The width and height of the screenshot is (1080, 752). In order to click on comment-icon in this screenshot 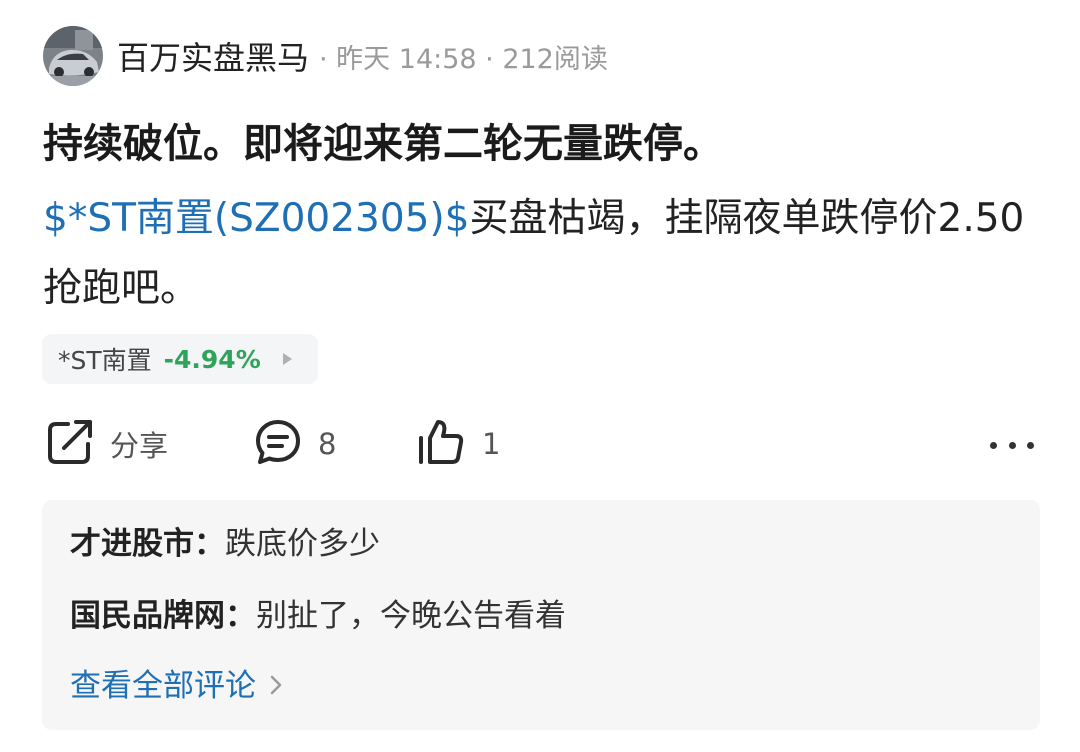, I will do `click(278, 444)`.